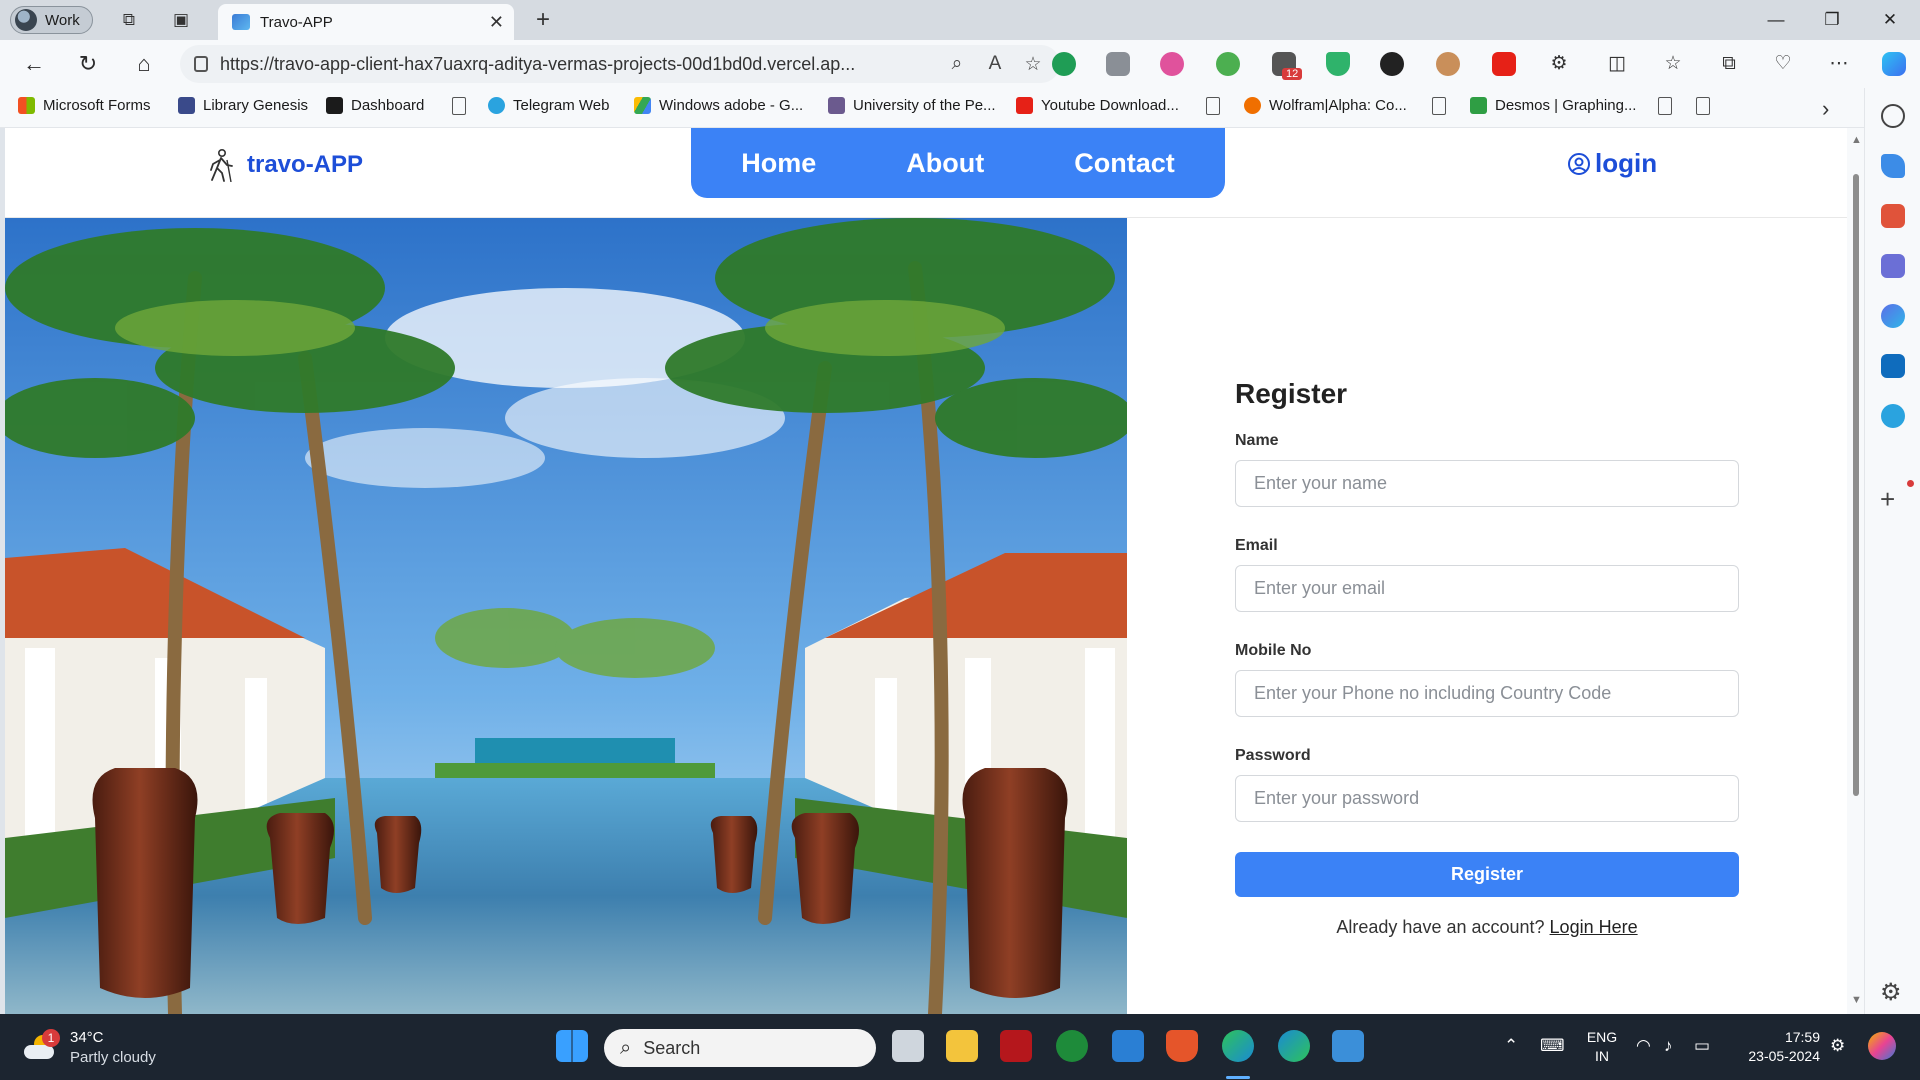 This screenshot has width=1920, height=1080. I want to click on extension-copy-icon, so click(1118, 64).